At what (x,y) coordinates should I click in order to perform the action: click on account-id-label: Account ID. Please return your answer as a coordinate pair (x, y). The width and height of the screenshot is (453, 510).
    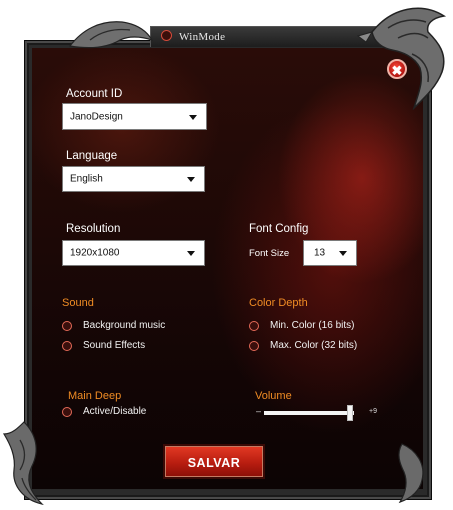
    Looking at the image, I should click on (94, 94).